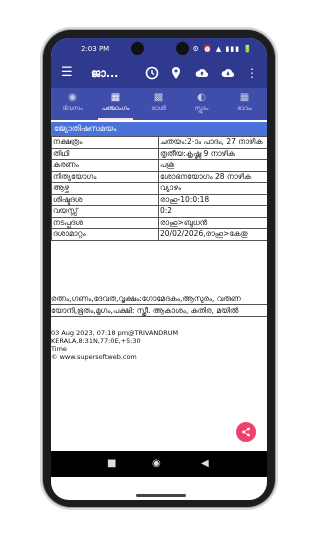 The height and width of the screenshot is (534, 320). What do you see at coordinates (105, 142) in the screenshot?
I see `row-label: നക്ഷത്രം` at bounding box center [105, 142].